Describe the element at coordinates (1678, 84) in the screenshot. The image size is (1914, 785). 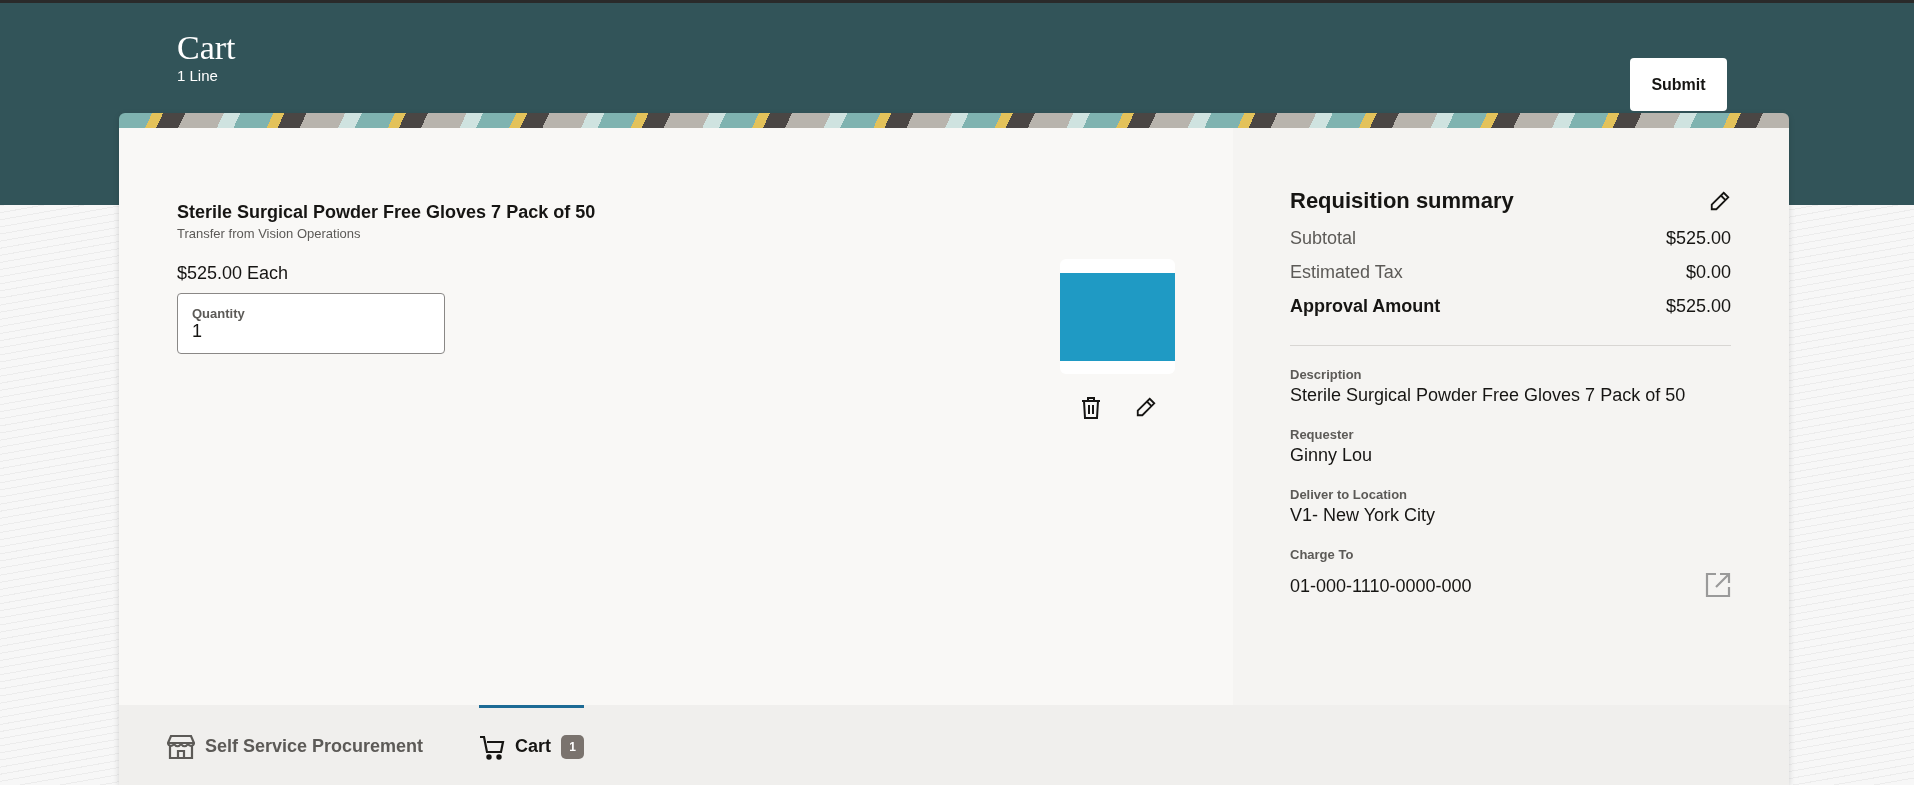
I see `submit-button: Submit` at that location.